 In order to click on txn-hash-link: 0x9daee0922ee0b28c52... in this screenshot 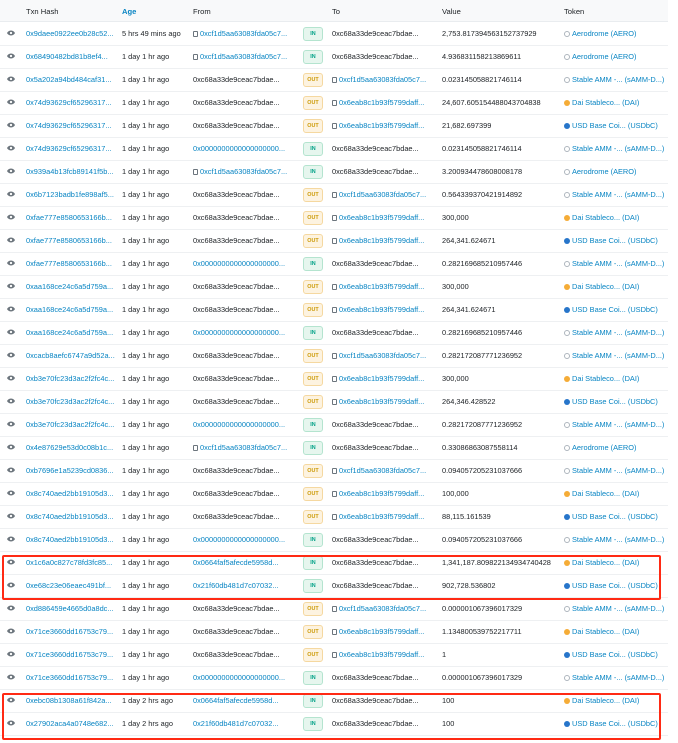, I will do `click(72, 33)`.